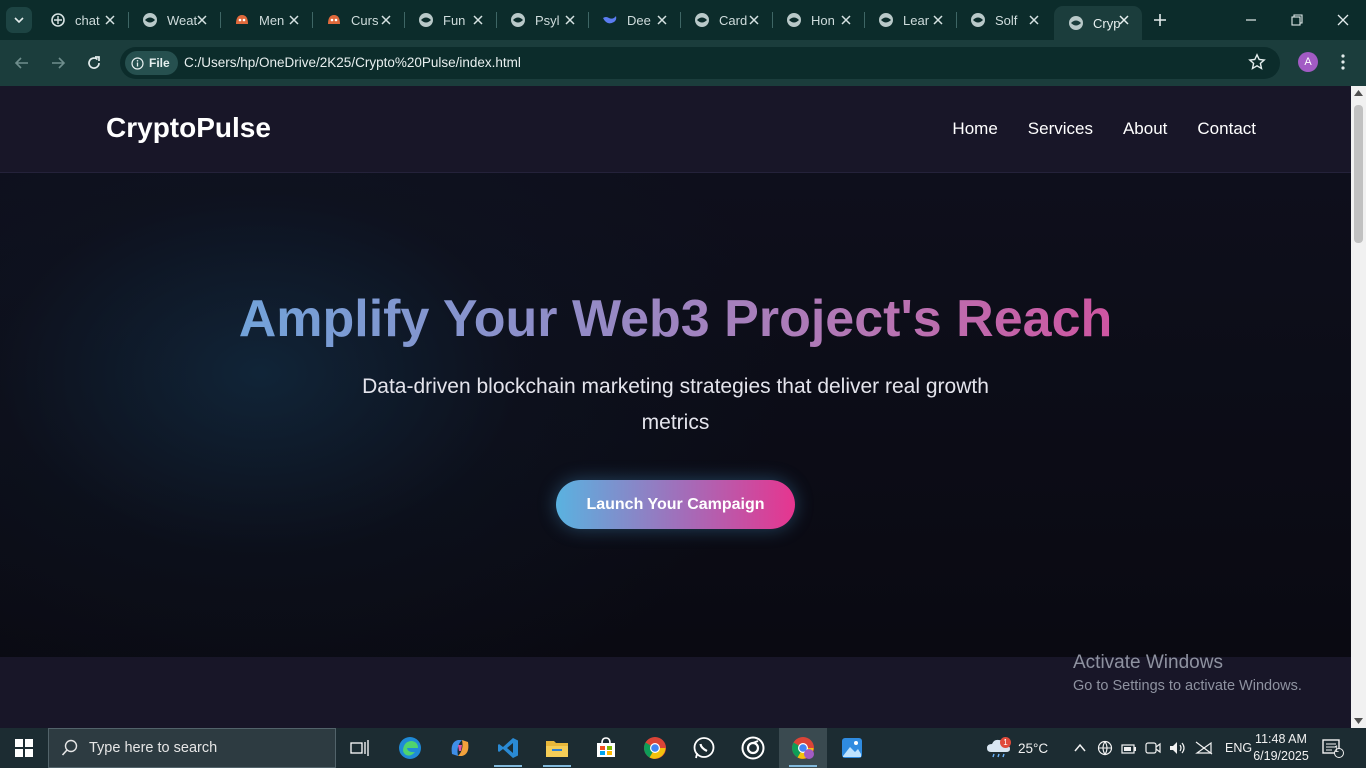 This screenshot has width=1366, height=768. What do you see at coordinates (1257, 64) in the screenshot?
I see `bookmark-star-icon` at bounding box center [1257, 64].